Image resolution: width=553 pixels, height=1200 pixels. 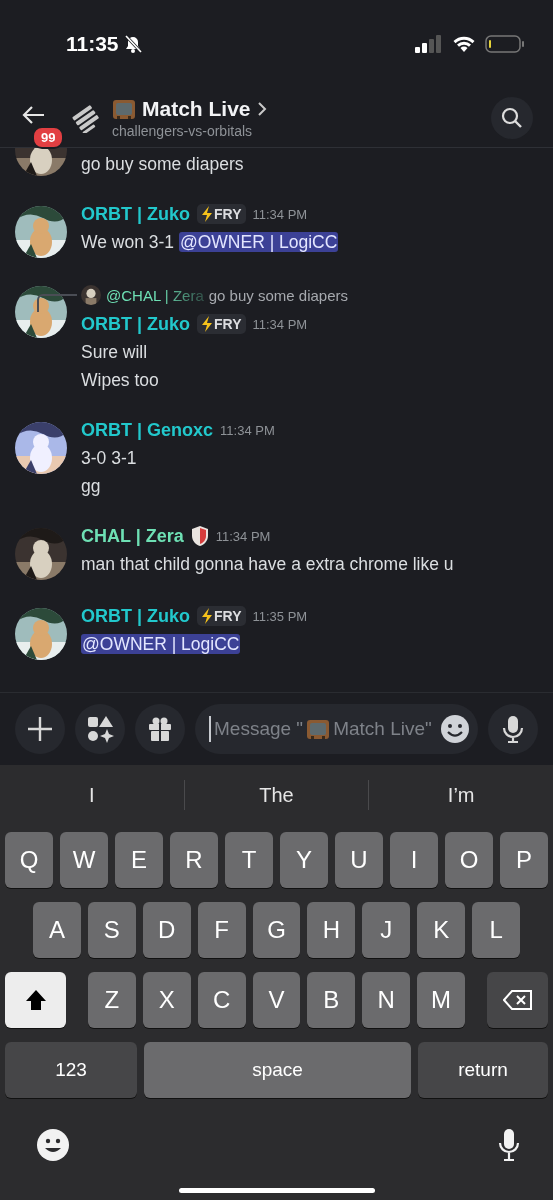 I want to click on wifi-icon, so click(x=464, y=44).